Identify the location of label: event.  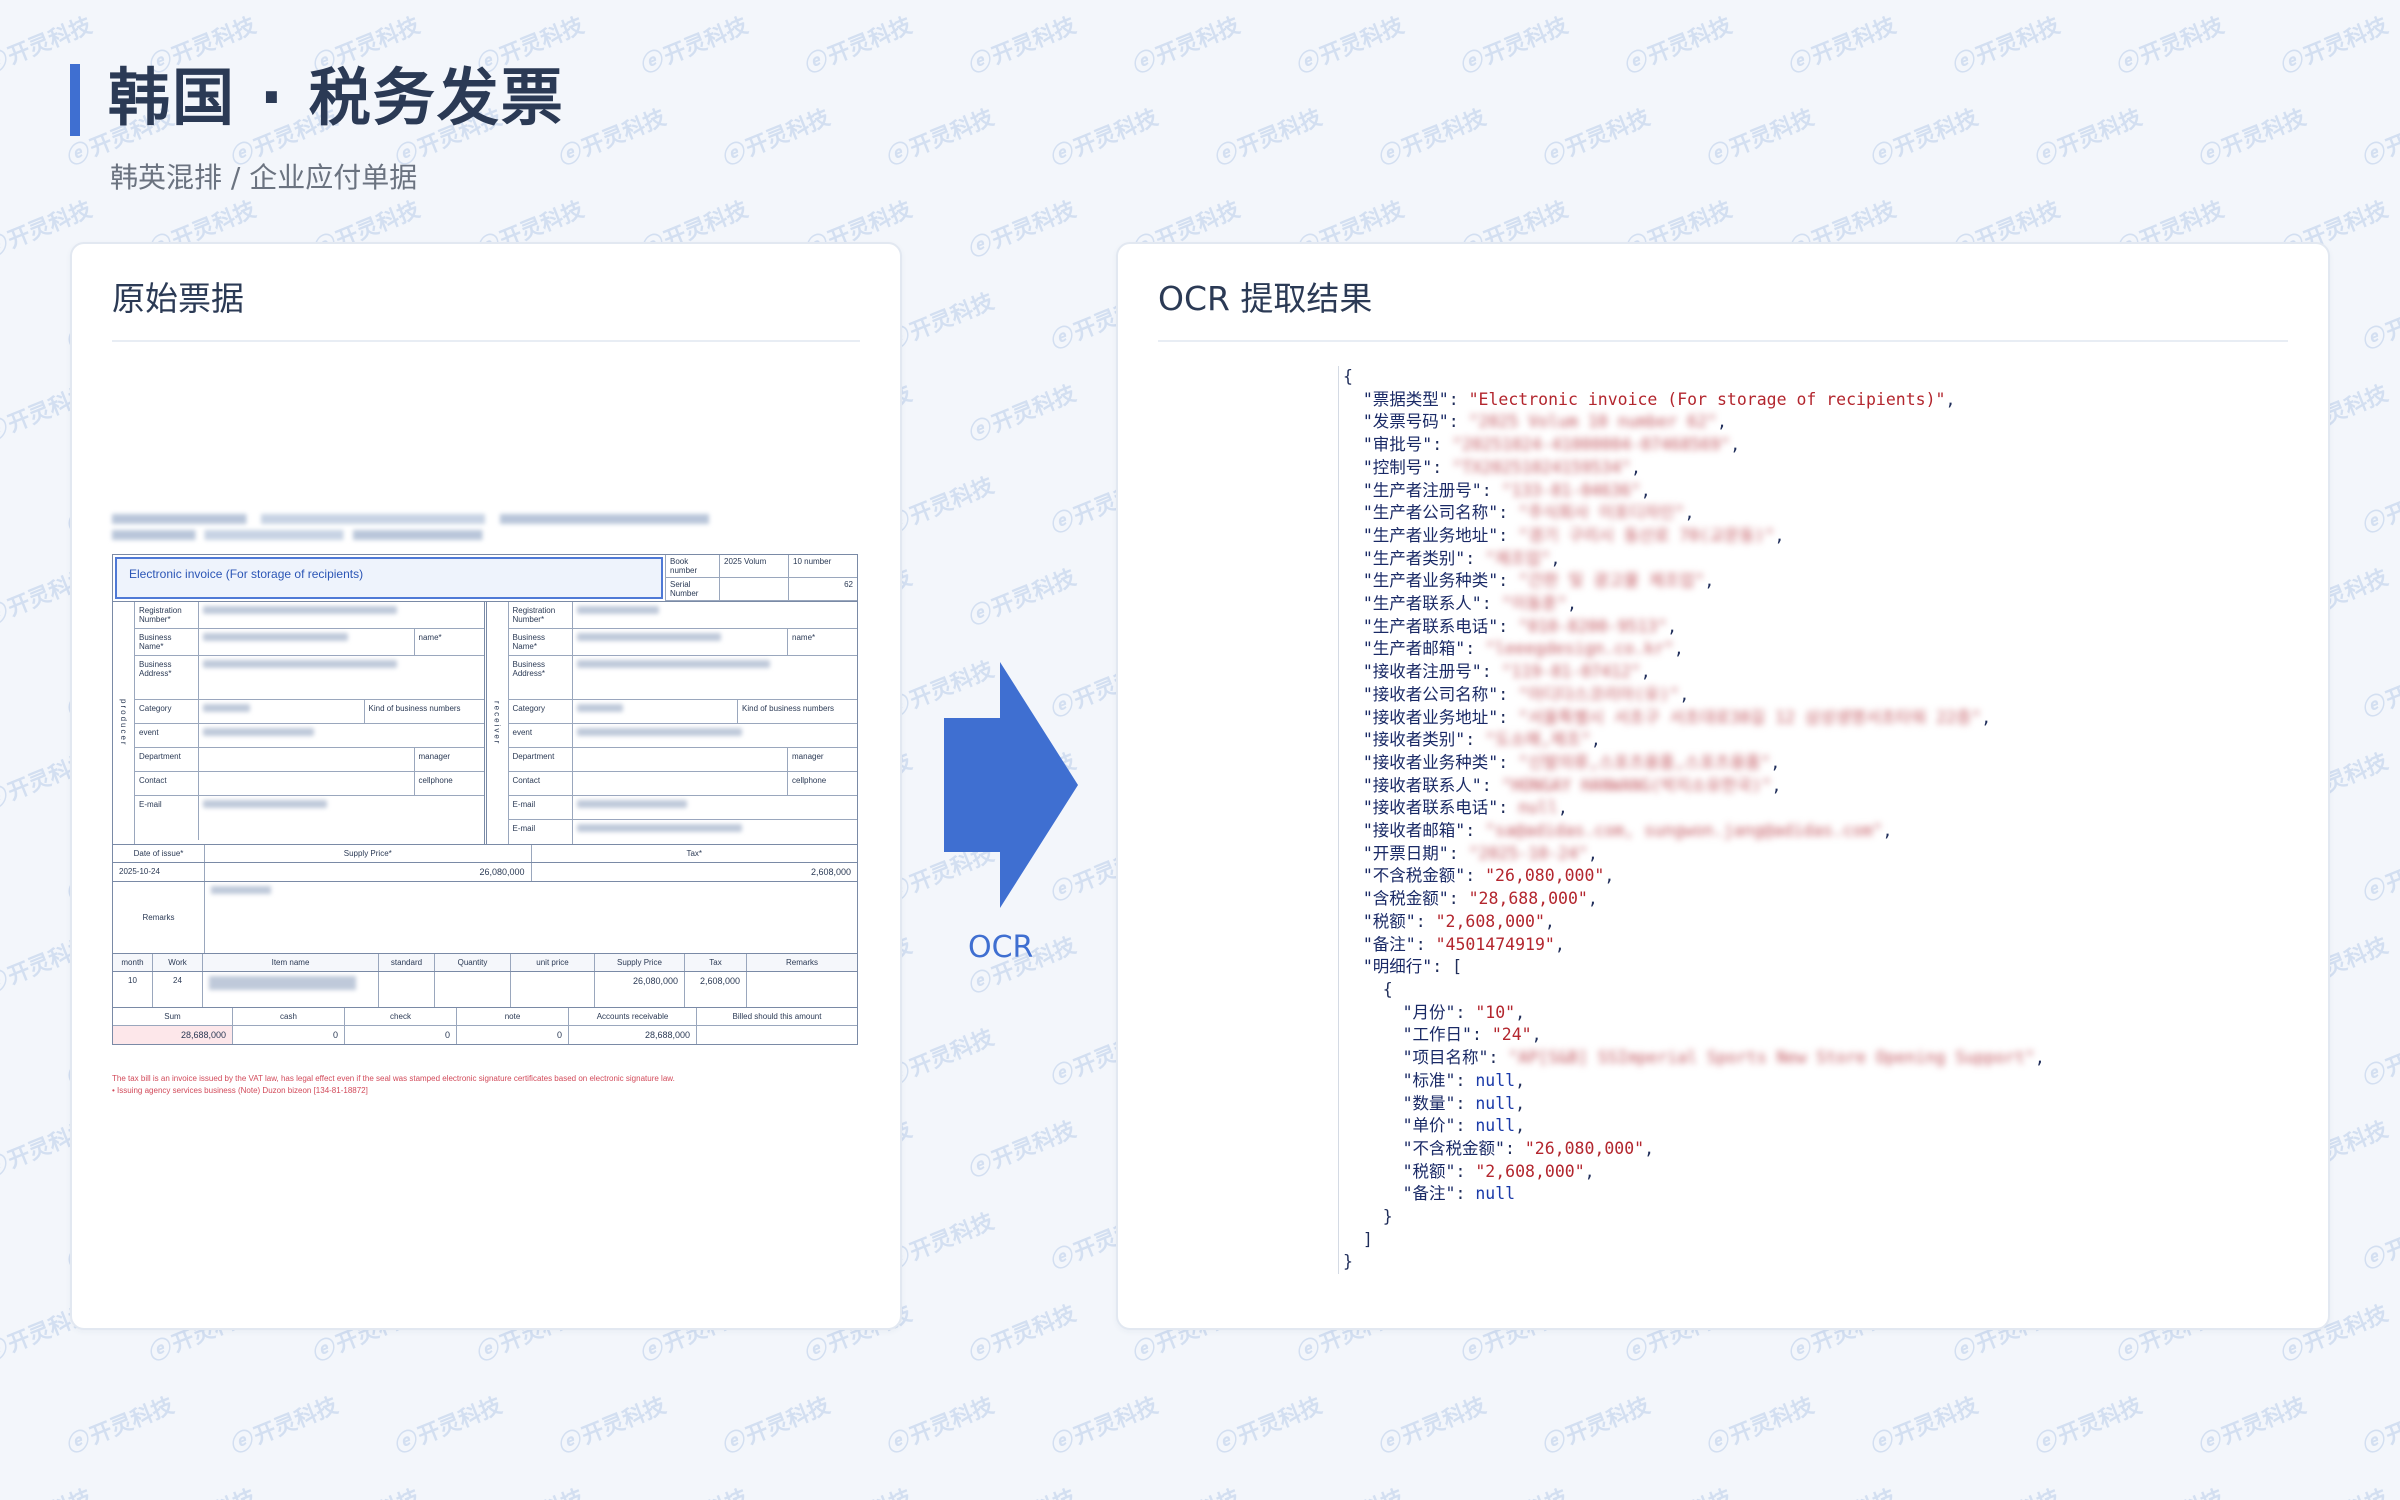
(167, 735).